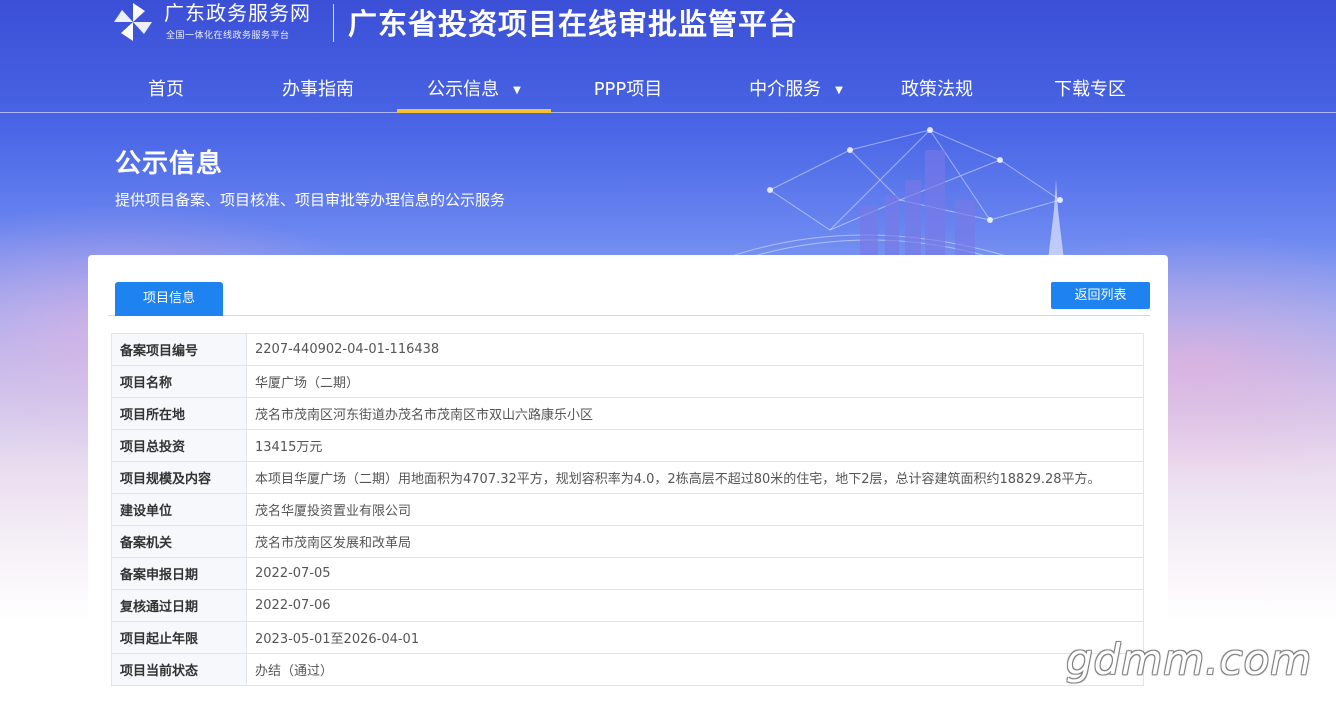 The height and width of the screenshot is (724, 1336). I want to click on field-value: 13415万元, so click(695, 445).